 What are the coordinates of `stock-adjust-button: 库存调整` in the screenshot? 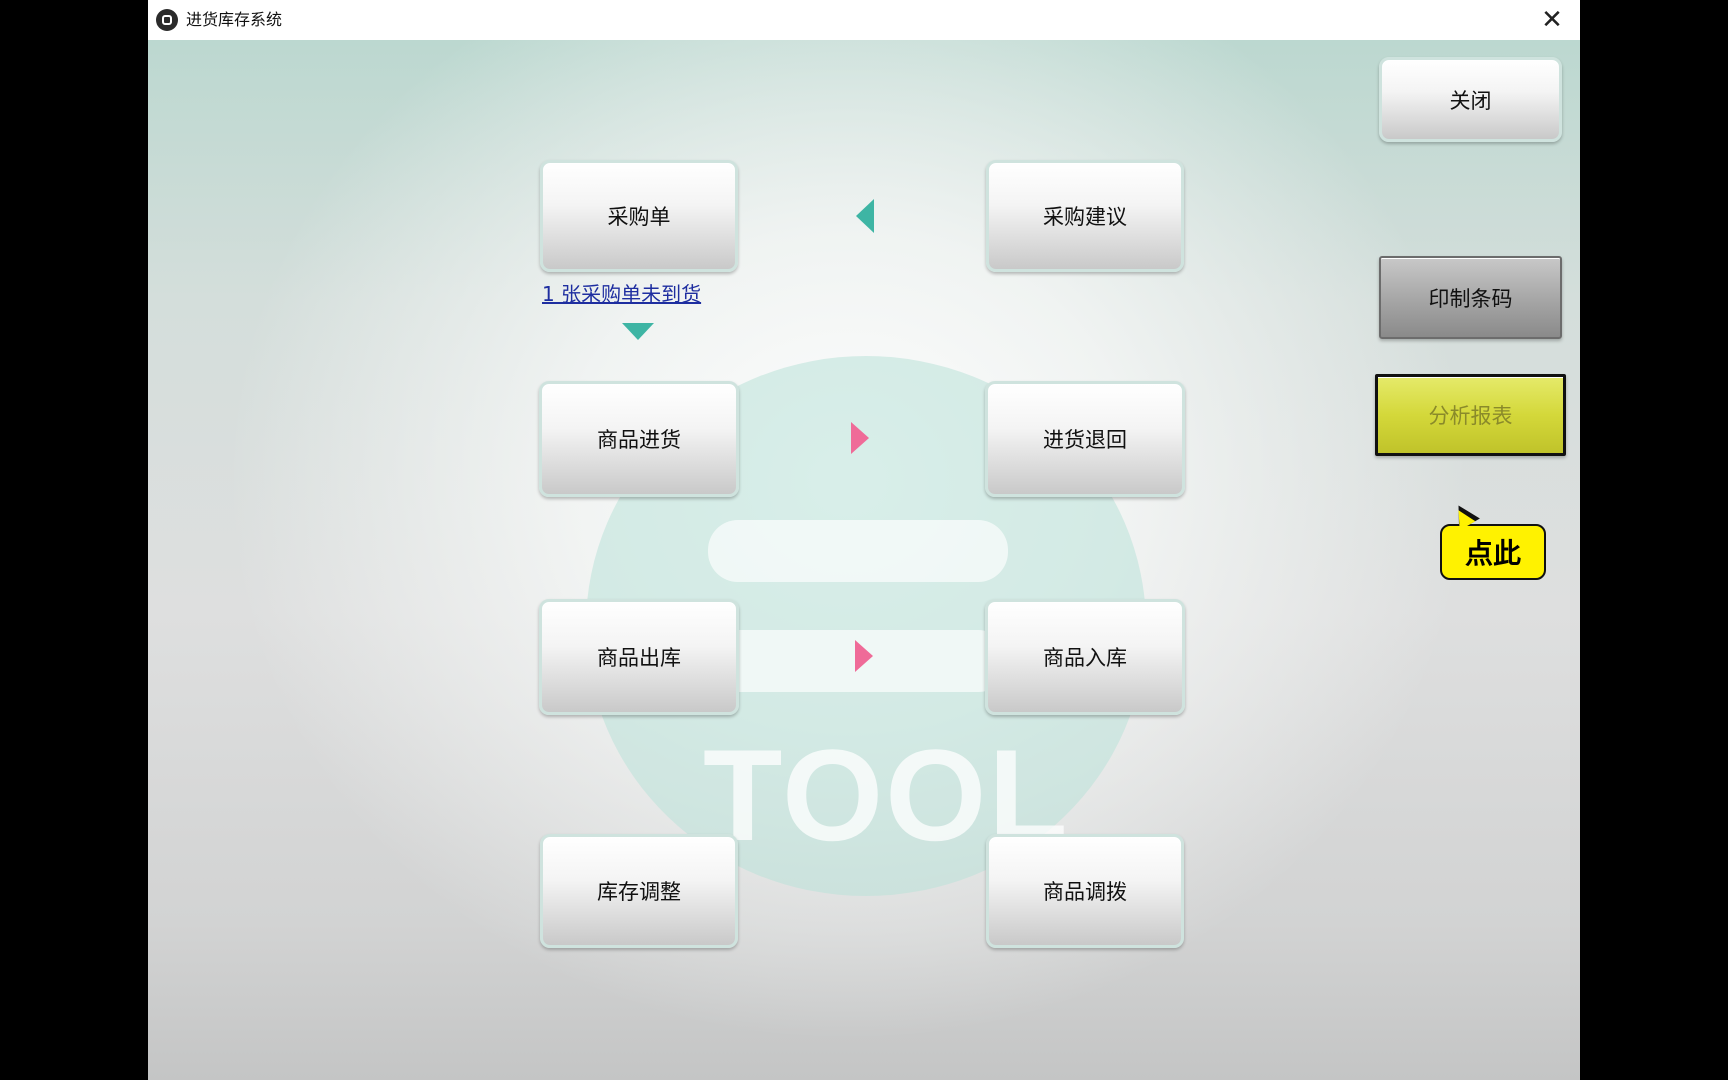 It's located at (639, 891).